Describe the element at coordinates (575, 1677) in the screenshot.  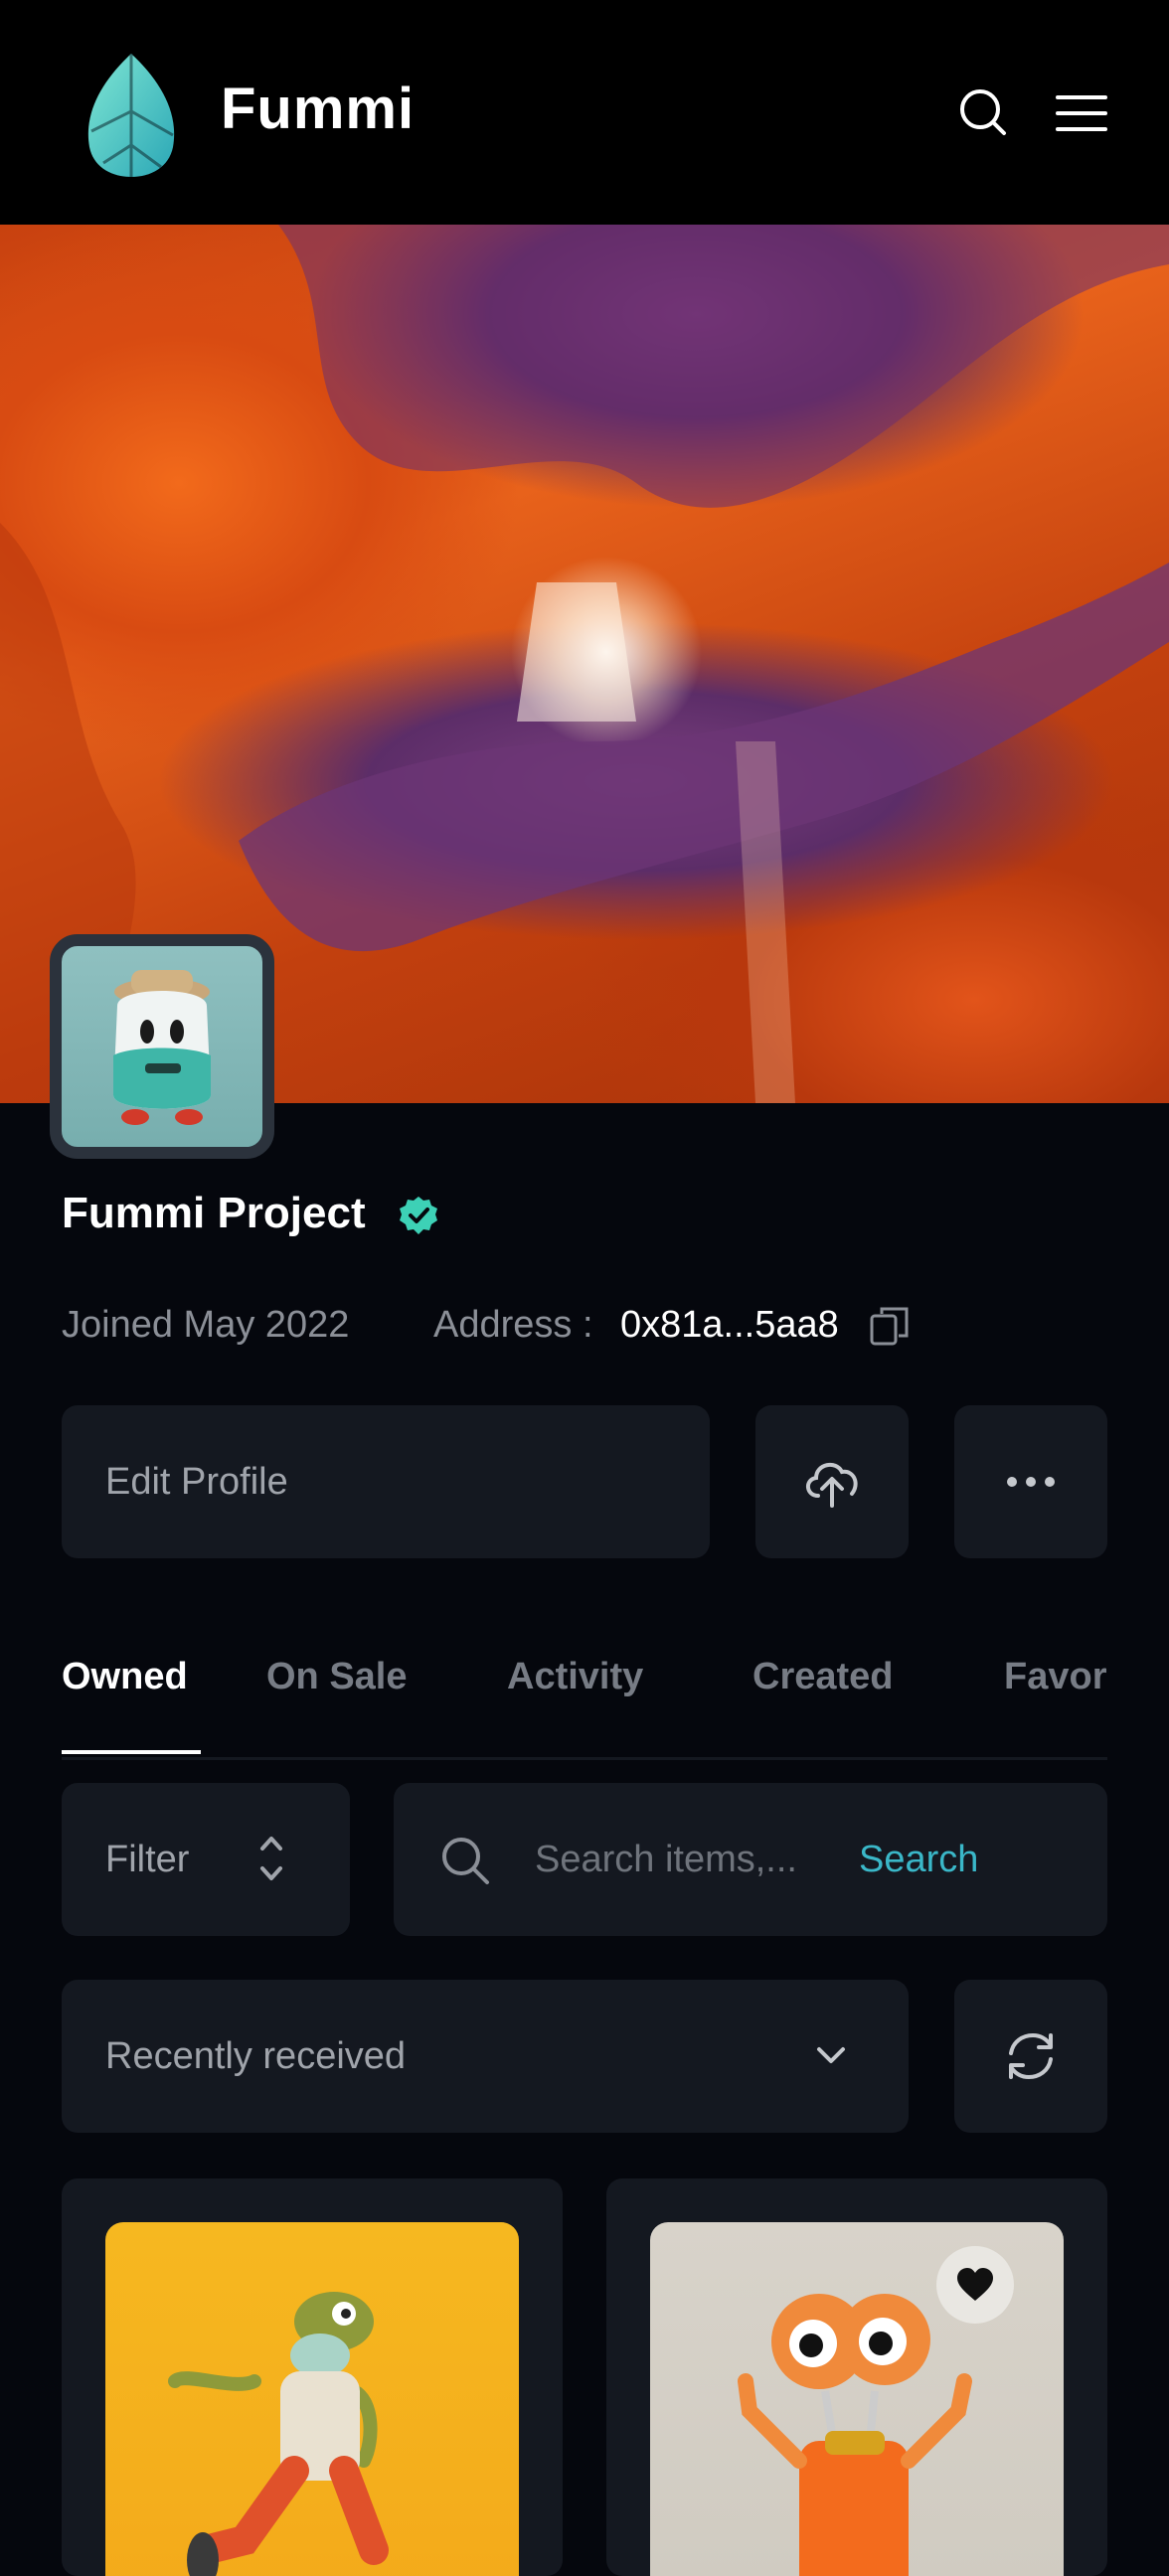
I see `tab-activity: Activity` at that location.